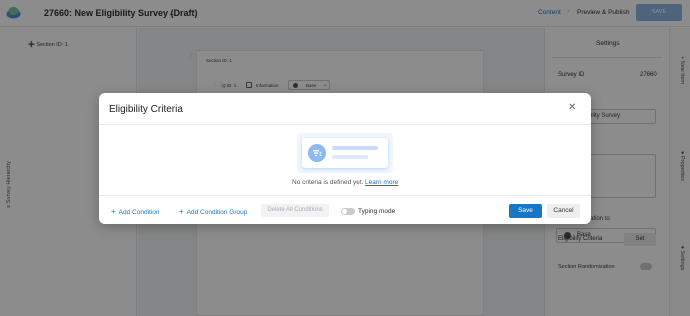 The image size is (690, 316). I want to click on add-condition-group-button: + Add Condition Group, so click(213, 211).